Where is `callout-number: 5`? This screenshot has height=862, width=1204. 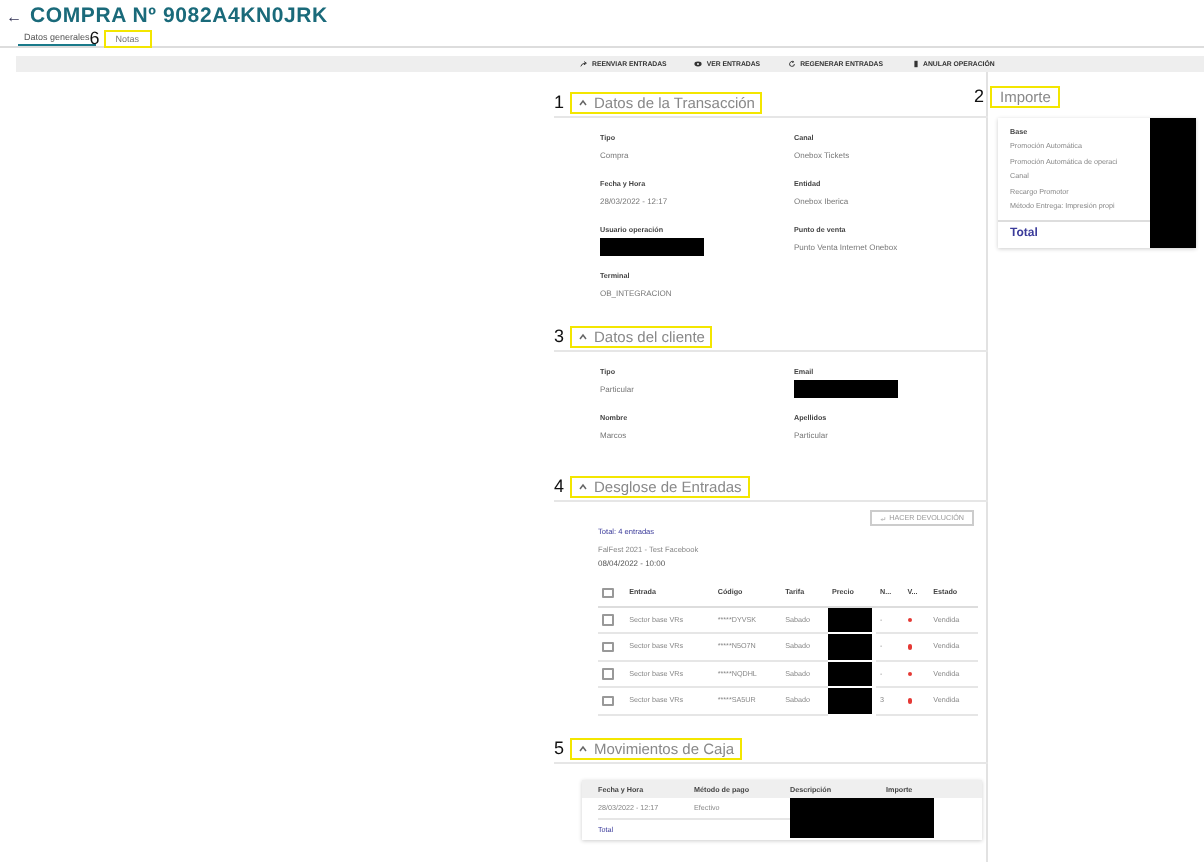 callout-number: 5 is located at coordinates (560, 748).